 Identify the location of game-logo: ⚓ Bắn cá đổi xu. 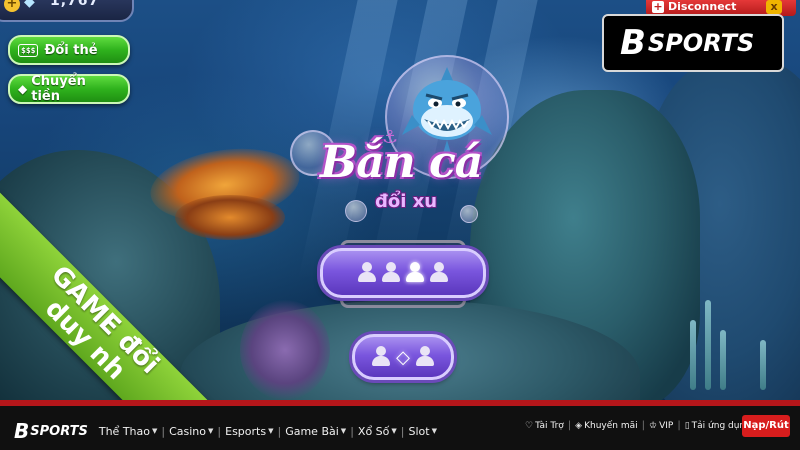
(410, 142).